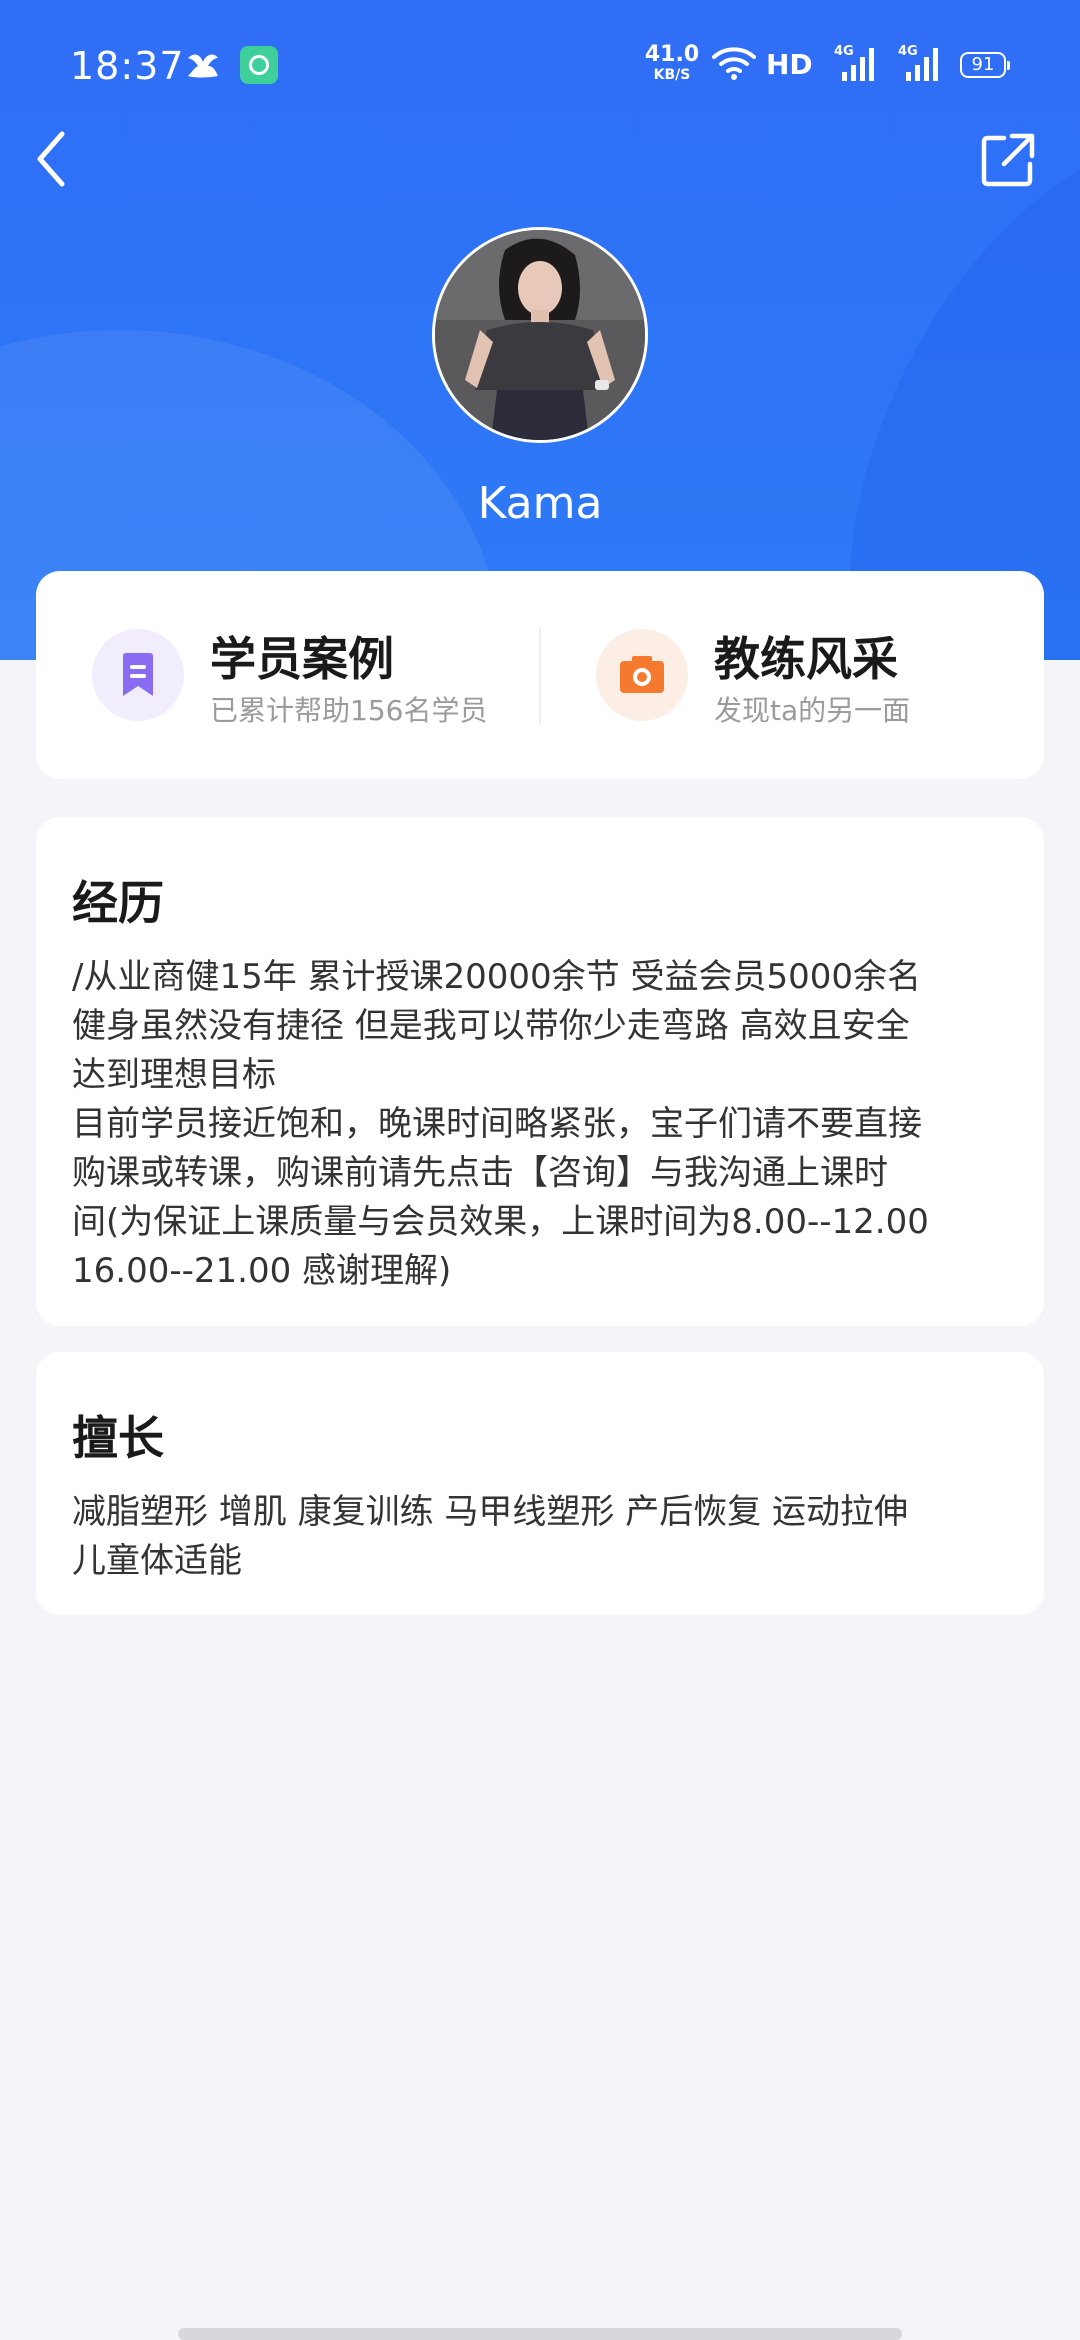  Describe the element at coordinates (734, 63) in the screenshot. I see `wifi-icon` at that location.